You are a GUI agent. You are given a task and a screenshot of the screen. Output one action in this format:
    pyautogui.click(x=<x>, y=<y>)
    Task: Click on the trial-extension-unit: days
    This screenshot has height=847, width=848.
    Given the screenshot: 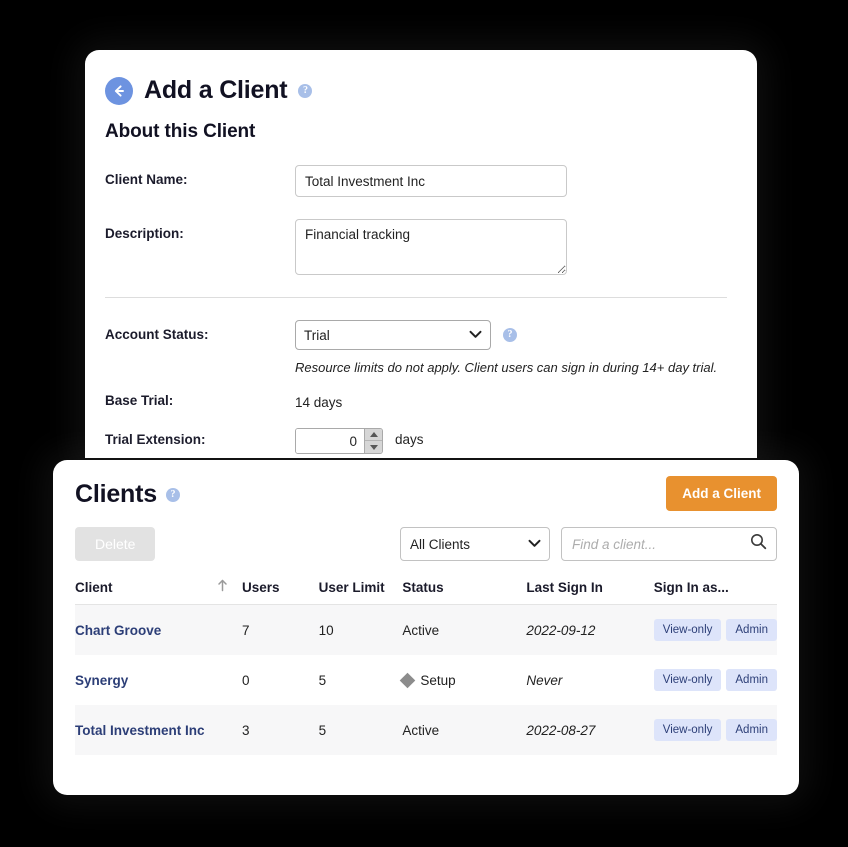 What is the action you would take?
    pyautogui.click(x=409, y=439)
    